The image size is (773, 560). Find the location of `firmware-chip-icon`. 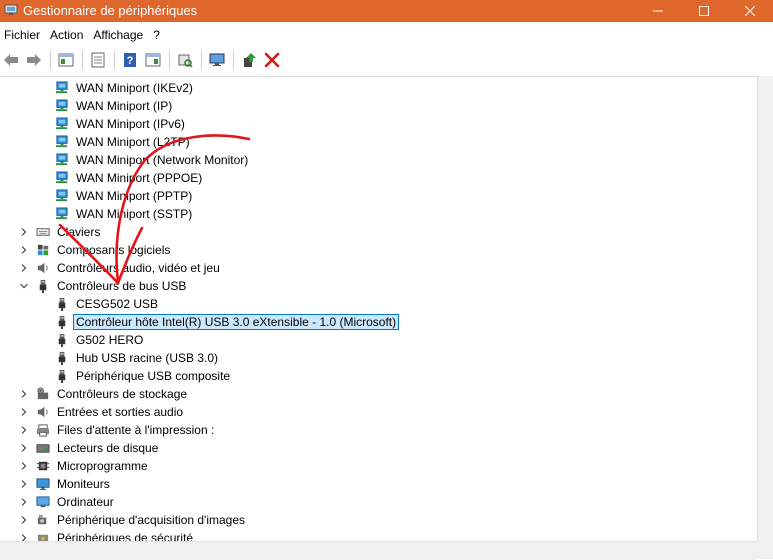

firmware-chip-icon is located at coordinates (43, 466).